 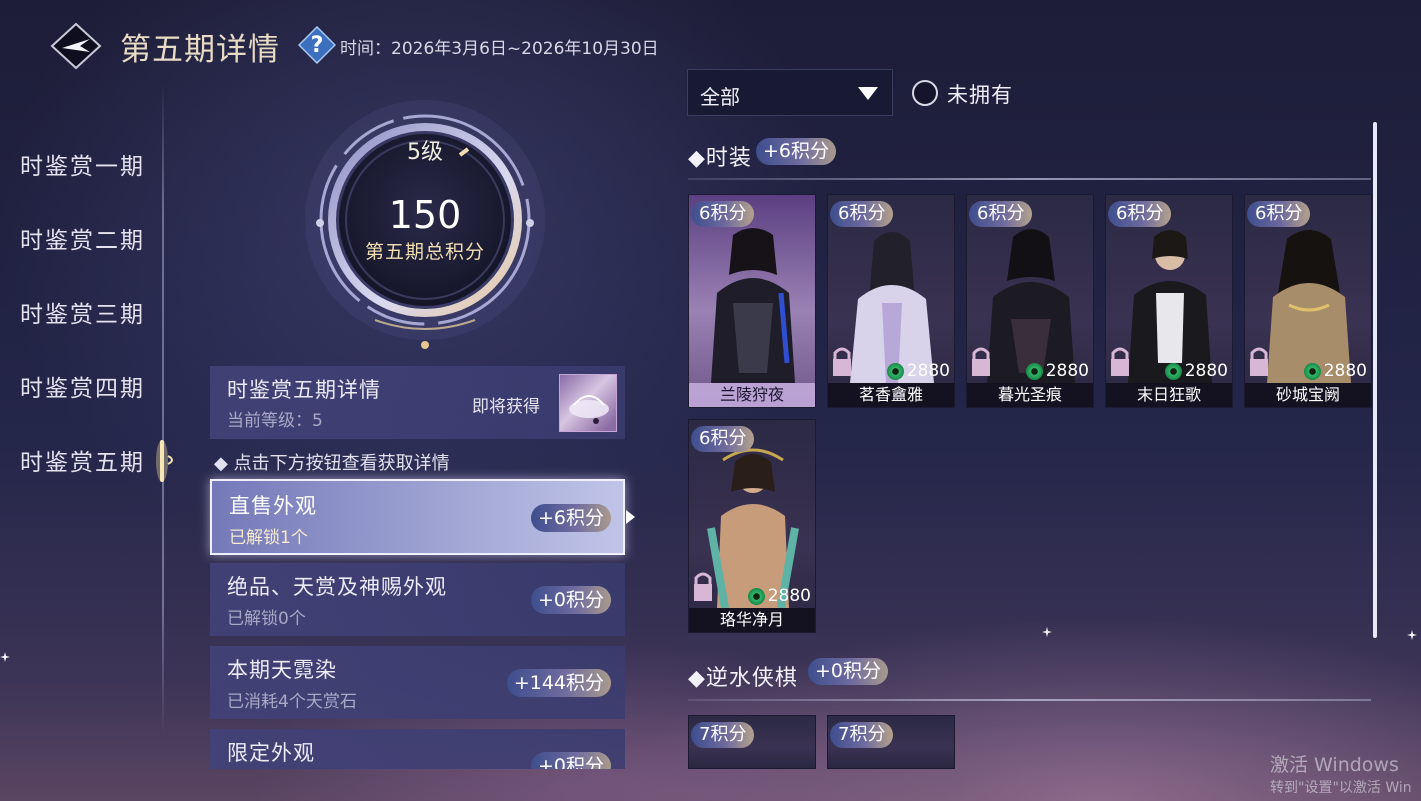 I want to click on filter-selected: 全部, so click(x=720, y=97).